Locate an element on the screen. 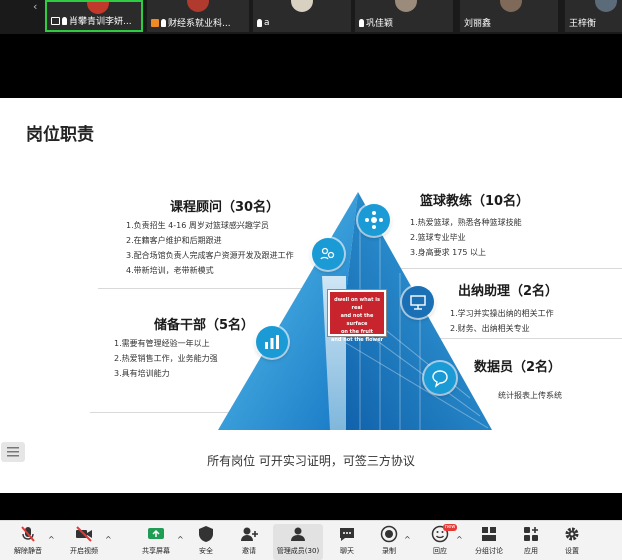  basketball-coach-duties: 1.热爱篮球，熟悉各种篮球技能 2.篮球专业毕业 3.身高要求 175 以上 is located at coordinates (466, 237).